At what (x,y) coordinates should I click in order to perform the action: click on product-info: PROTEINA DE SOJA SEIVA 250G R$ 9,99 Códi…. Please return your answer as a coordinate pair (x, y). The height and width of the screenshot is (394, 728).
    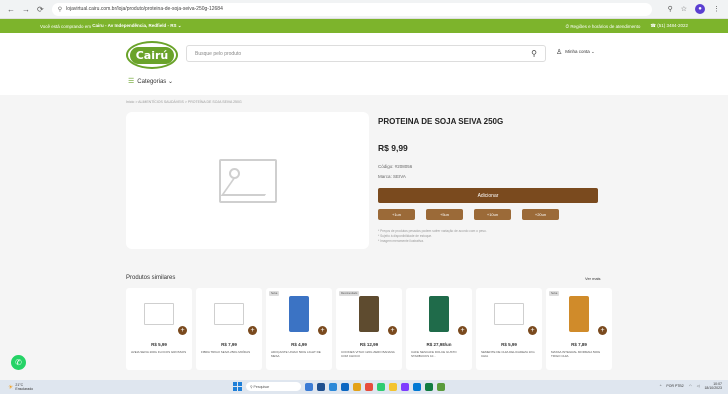
    Looking at the image, I should click on (488, 180).